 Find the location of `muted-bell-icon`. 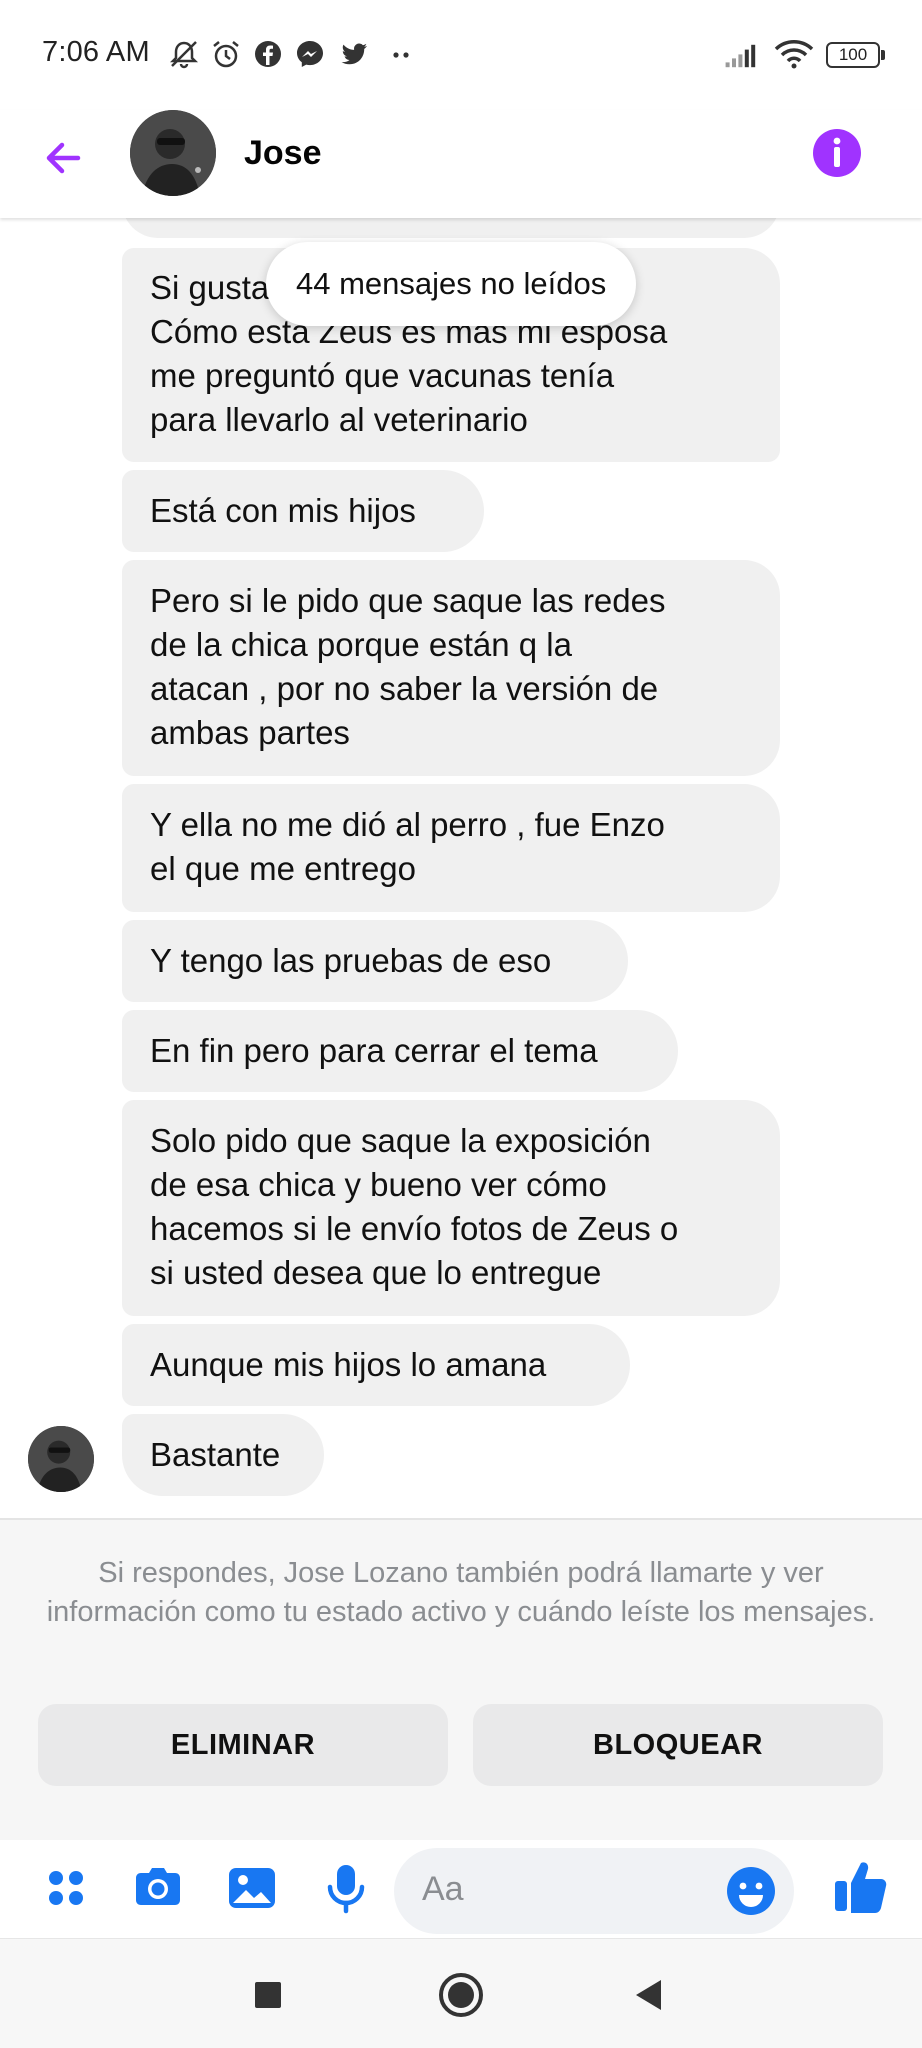

muted-bell-icon is located at coordinates (184, 55).